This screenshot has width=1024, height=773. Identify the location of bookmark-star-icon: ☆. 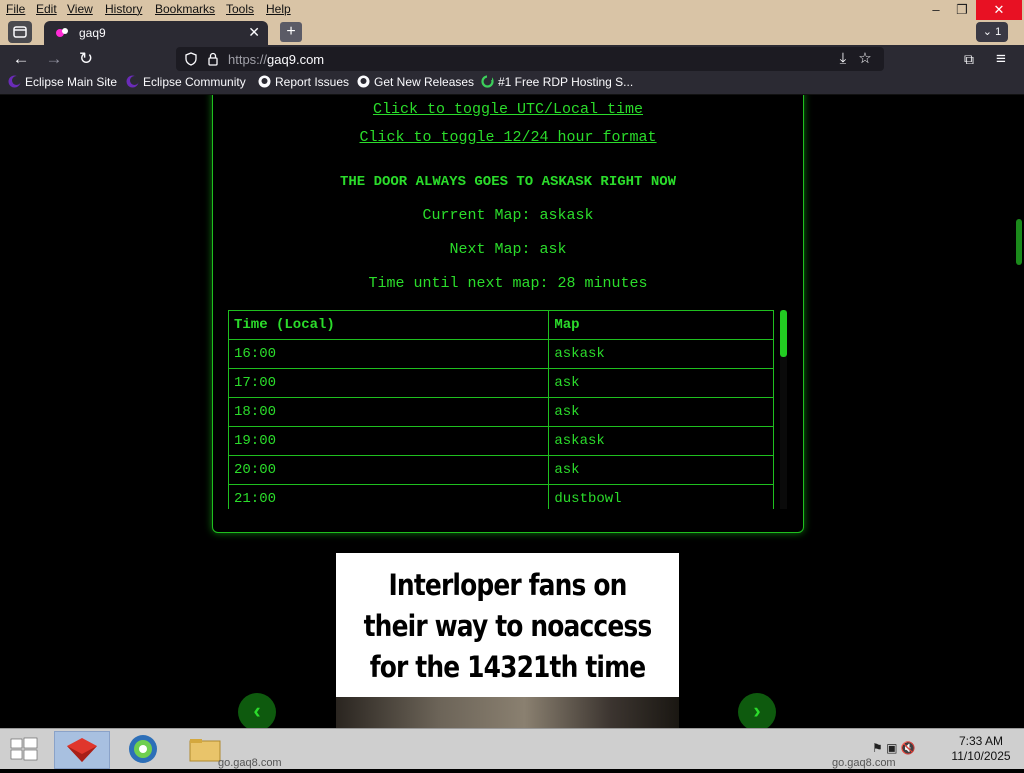
(865, 59).